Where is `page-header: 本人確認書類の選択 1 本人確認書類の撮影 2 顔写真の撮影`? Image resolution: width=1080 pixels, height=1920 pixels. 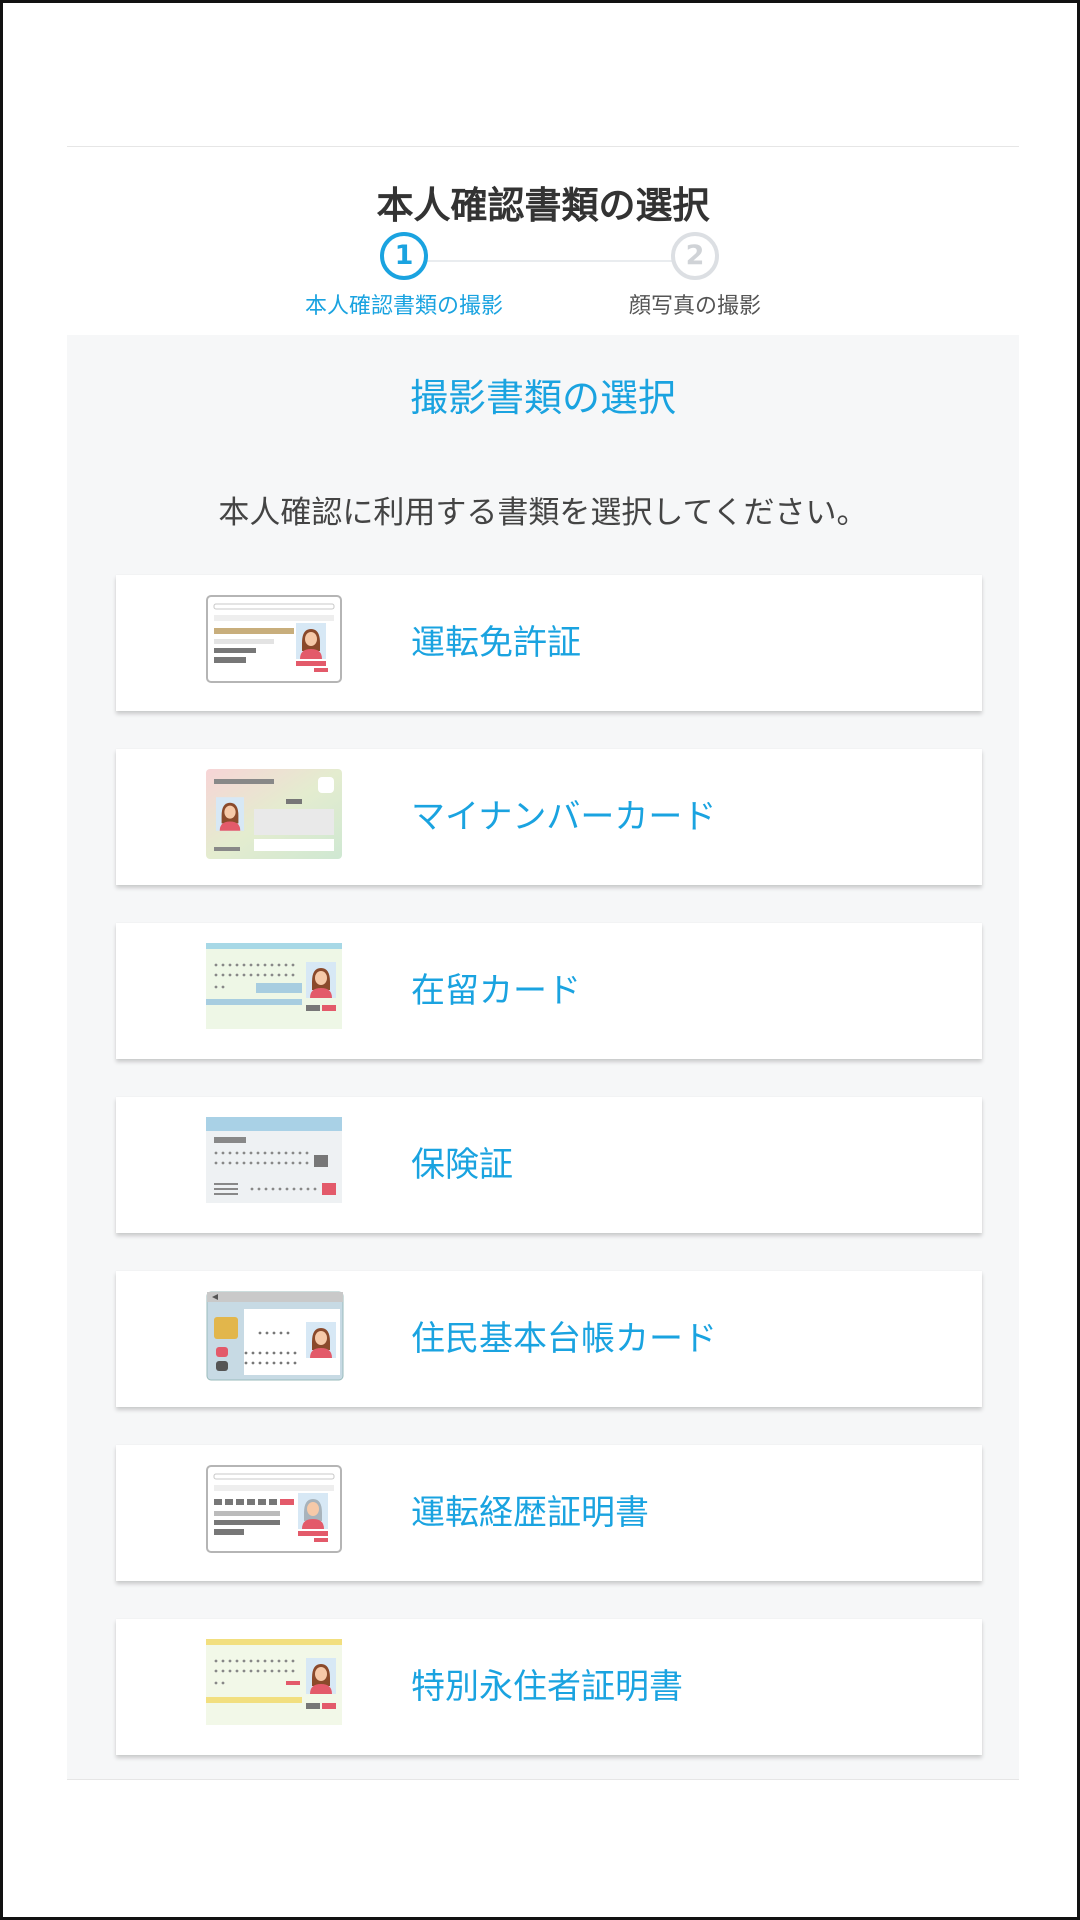
page-header: 本人確認書類の選択 1 本人確認書類の撮影 2 顔写真の撮影 is located at coordinates (543, 240).